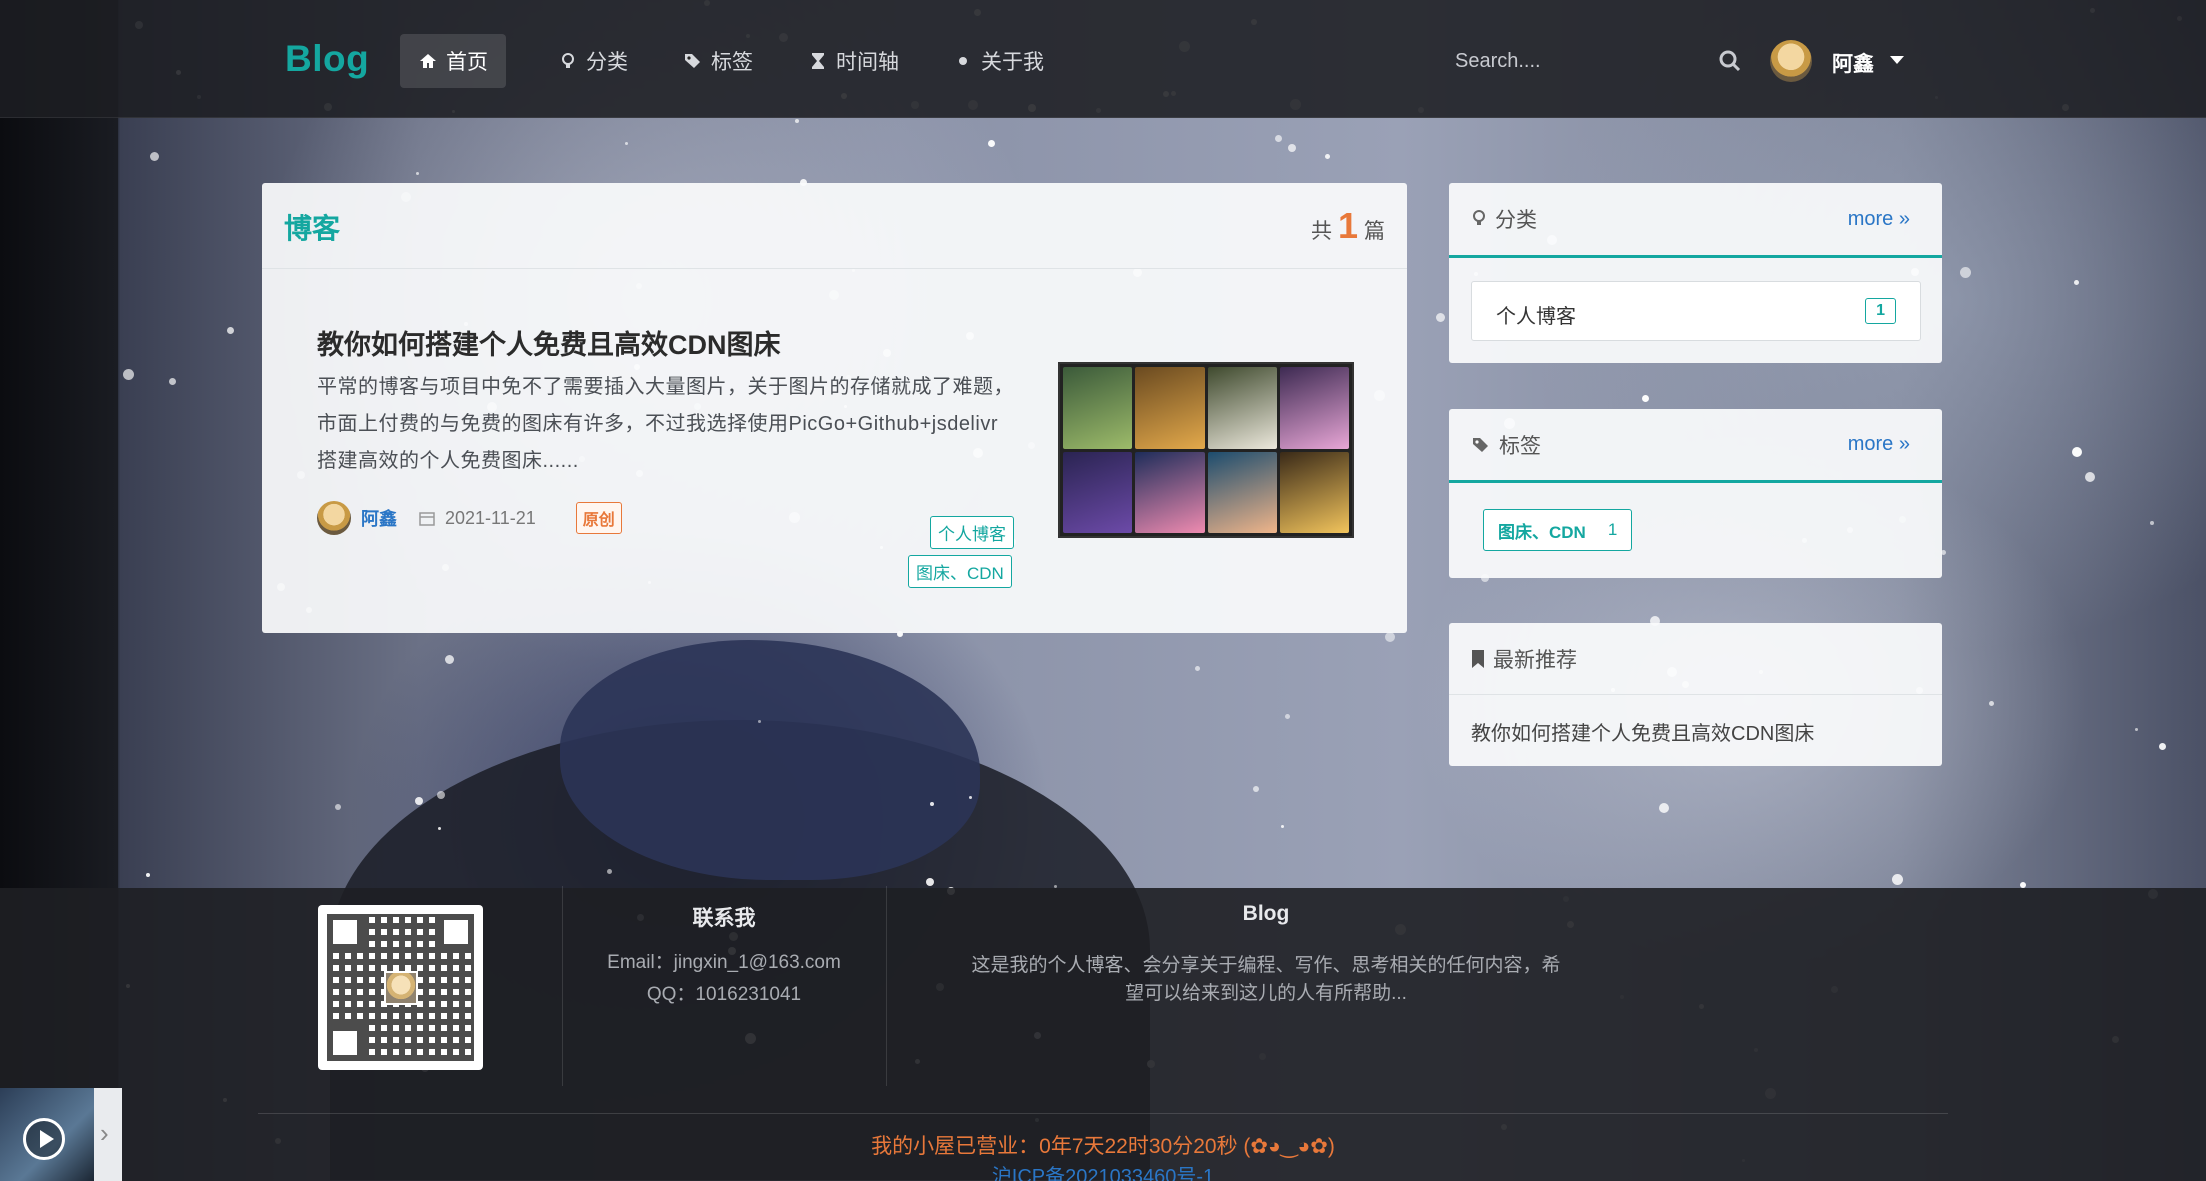 The height and width of the screenshot is (1181, 2206). What do you see at coordinates (467, 62) in the screenshot?
I see `nav-home-label: 首页` at bounding box center [467, 62].